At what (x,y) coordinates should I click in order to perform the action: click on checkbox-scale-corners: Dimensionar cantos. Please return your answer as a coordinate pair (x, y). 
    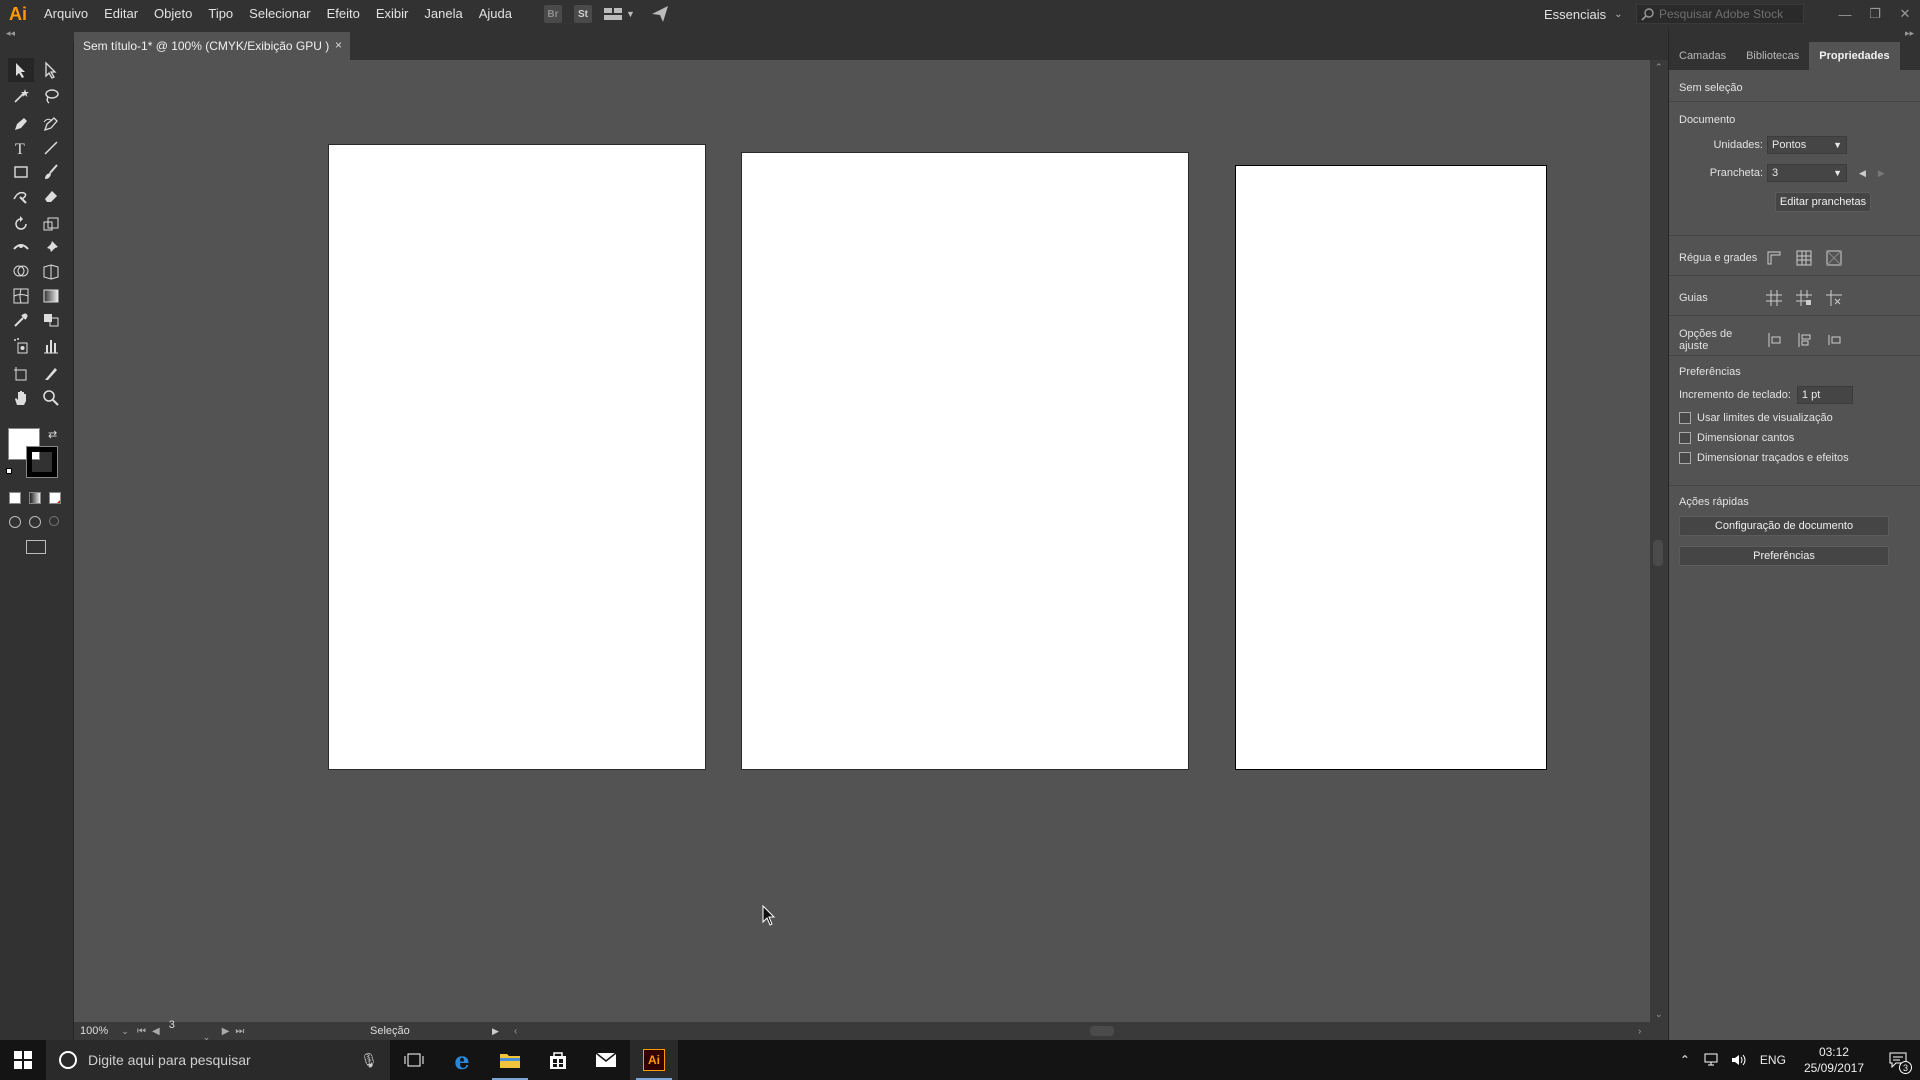
    Looking at the image, I should click on (1794, 438).